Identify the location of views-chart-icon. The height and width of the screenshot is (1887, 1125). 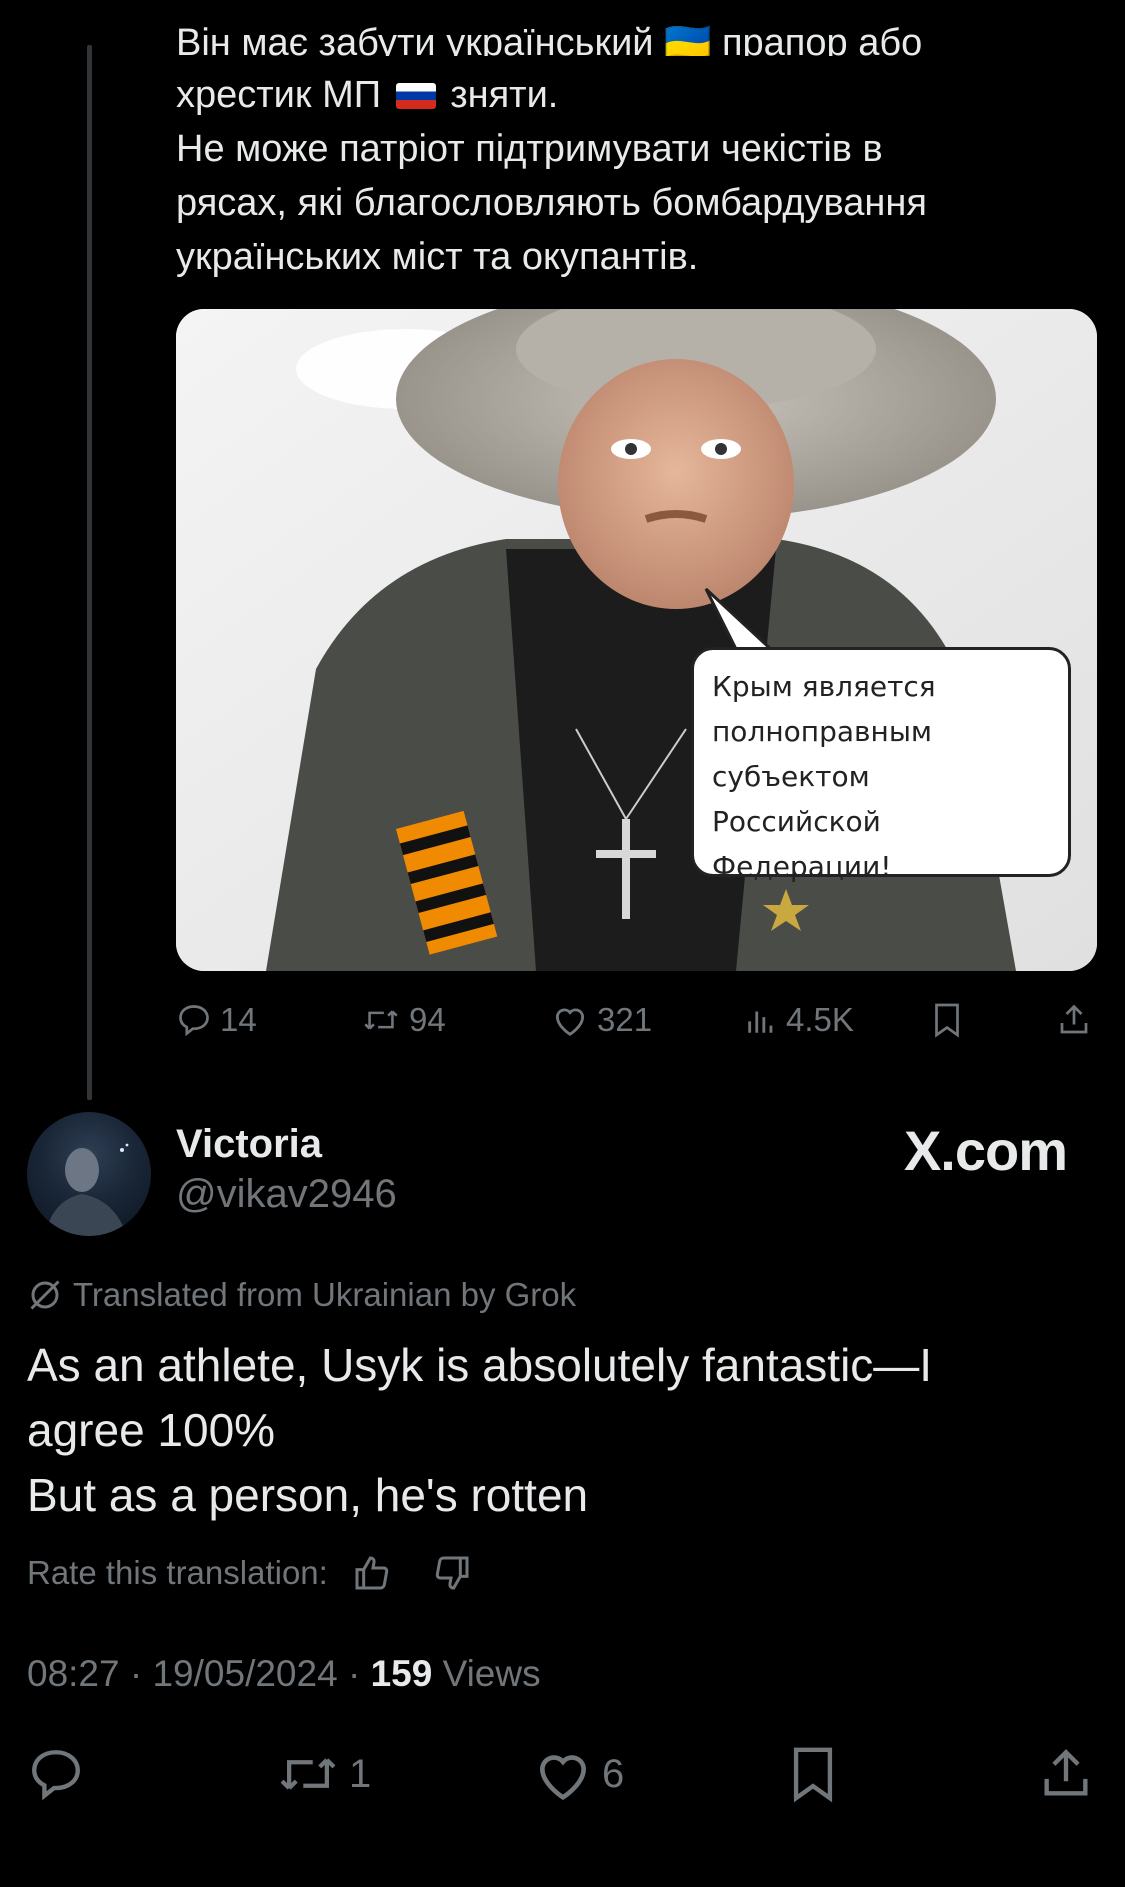
(760, 1022).